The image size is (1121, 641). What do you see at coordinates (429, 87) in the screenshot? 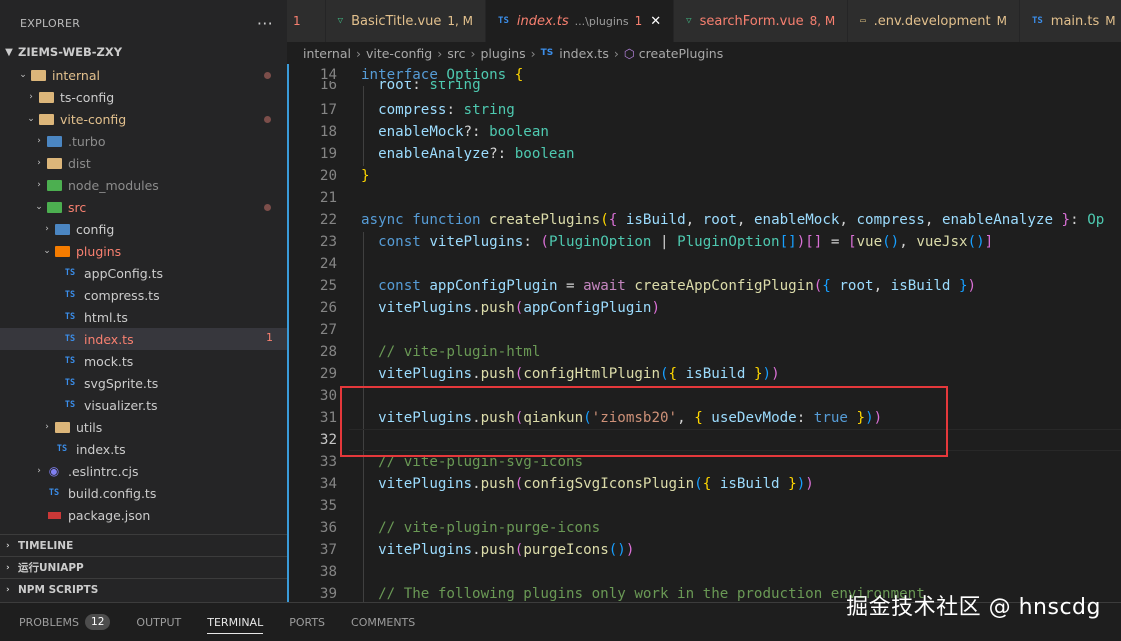
I see `code-text: root: string` at bounding box center [429, 87].